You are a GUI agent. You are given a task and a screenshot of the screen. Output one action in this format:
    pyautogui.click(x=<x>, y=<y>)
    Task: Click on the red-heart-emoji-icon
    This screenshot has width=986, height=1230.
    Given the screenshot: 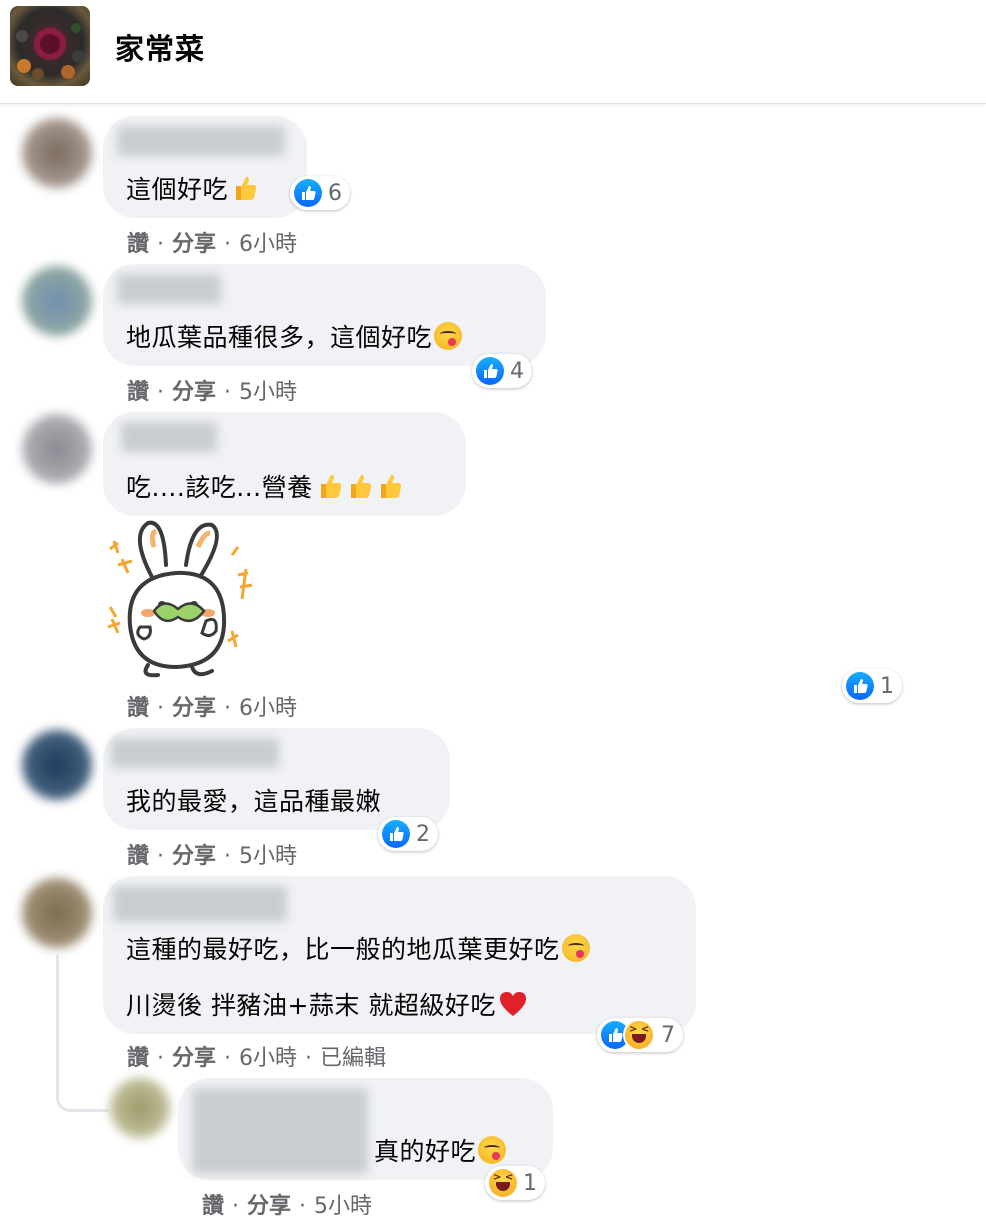 What is the action you would take?
    pyautogui.click(x=512, y=1004)
    